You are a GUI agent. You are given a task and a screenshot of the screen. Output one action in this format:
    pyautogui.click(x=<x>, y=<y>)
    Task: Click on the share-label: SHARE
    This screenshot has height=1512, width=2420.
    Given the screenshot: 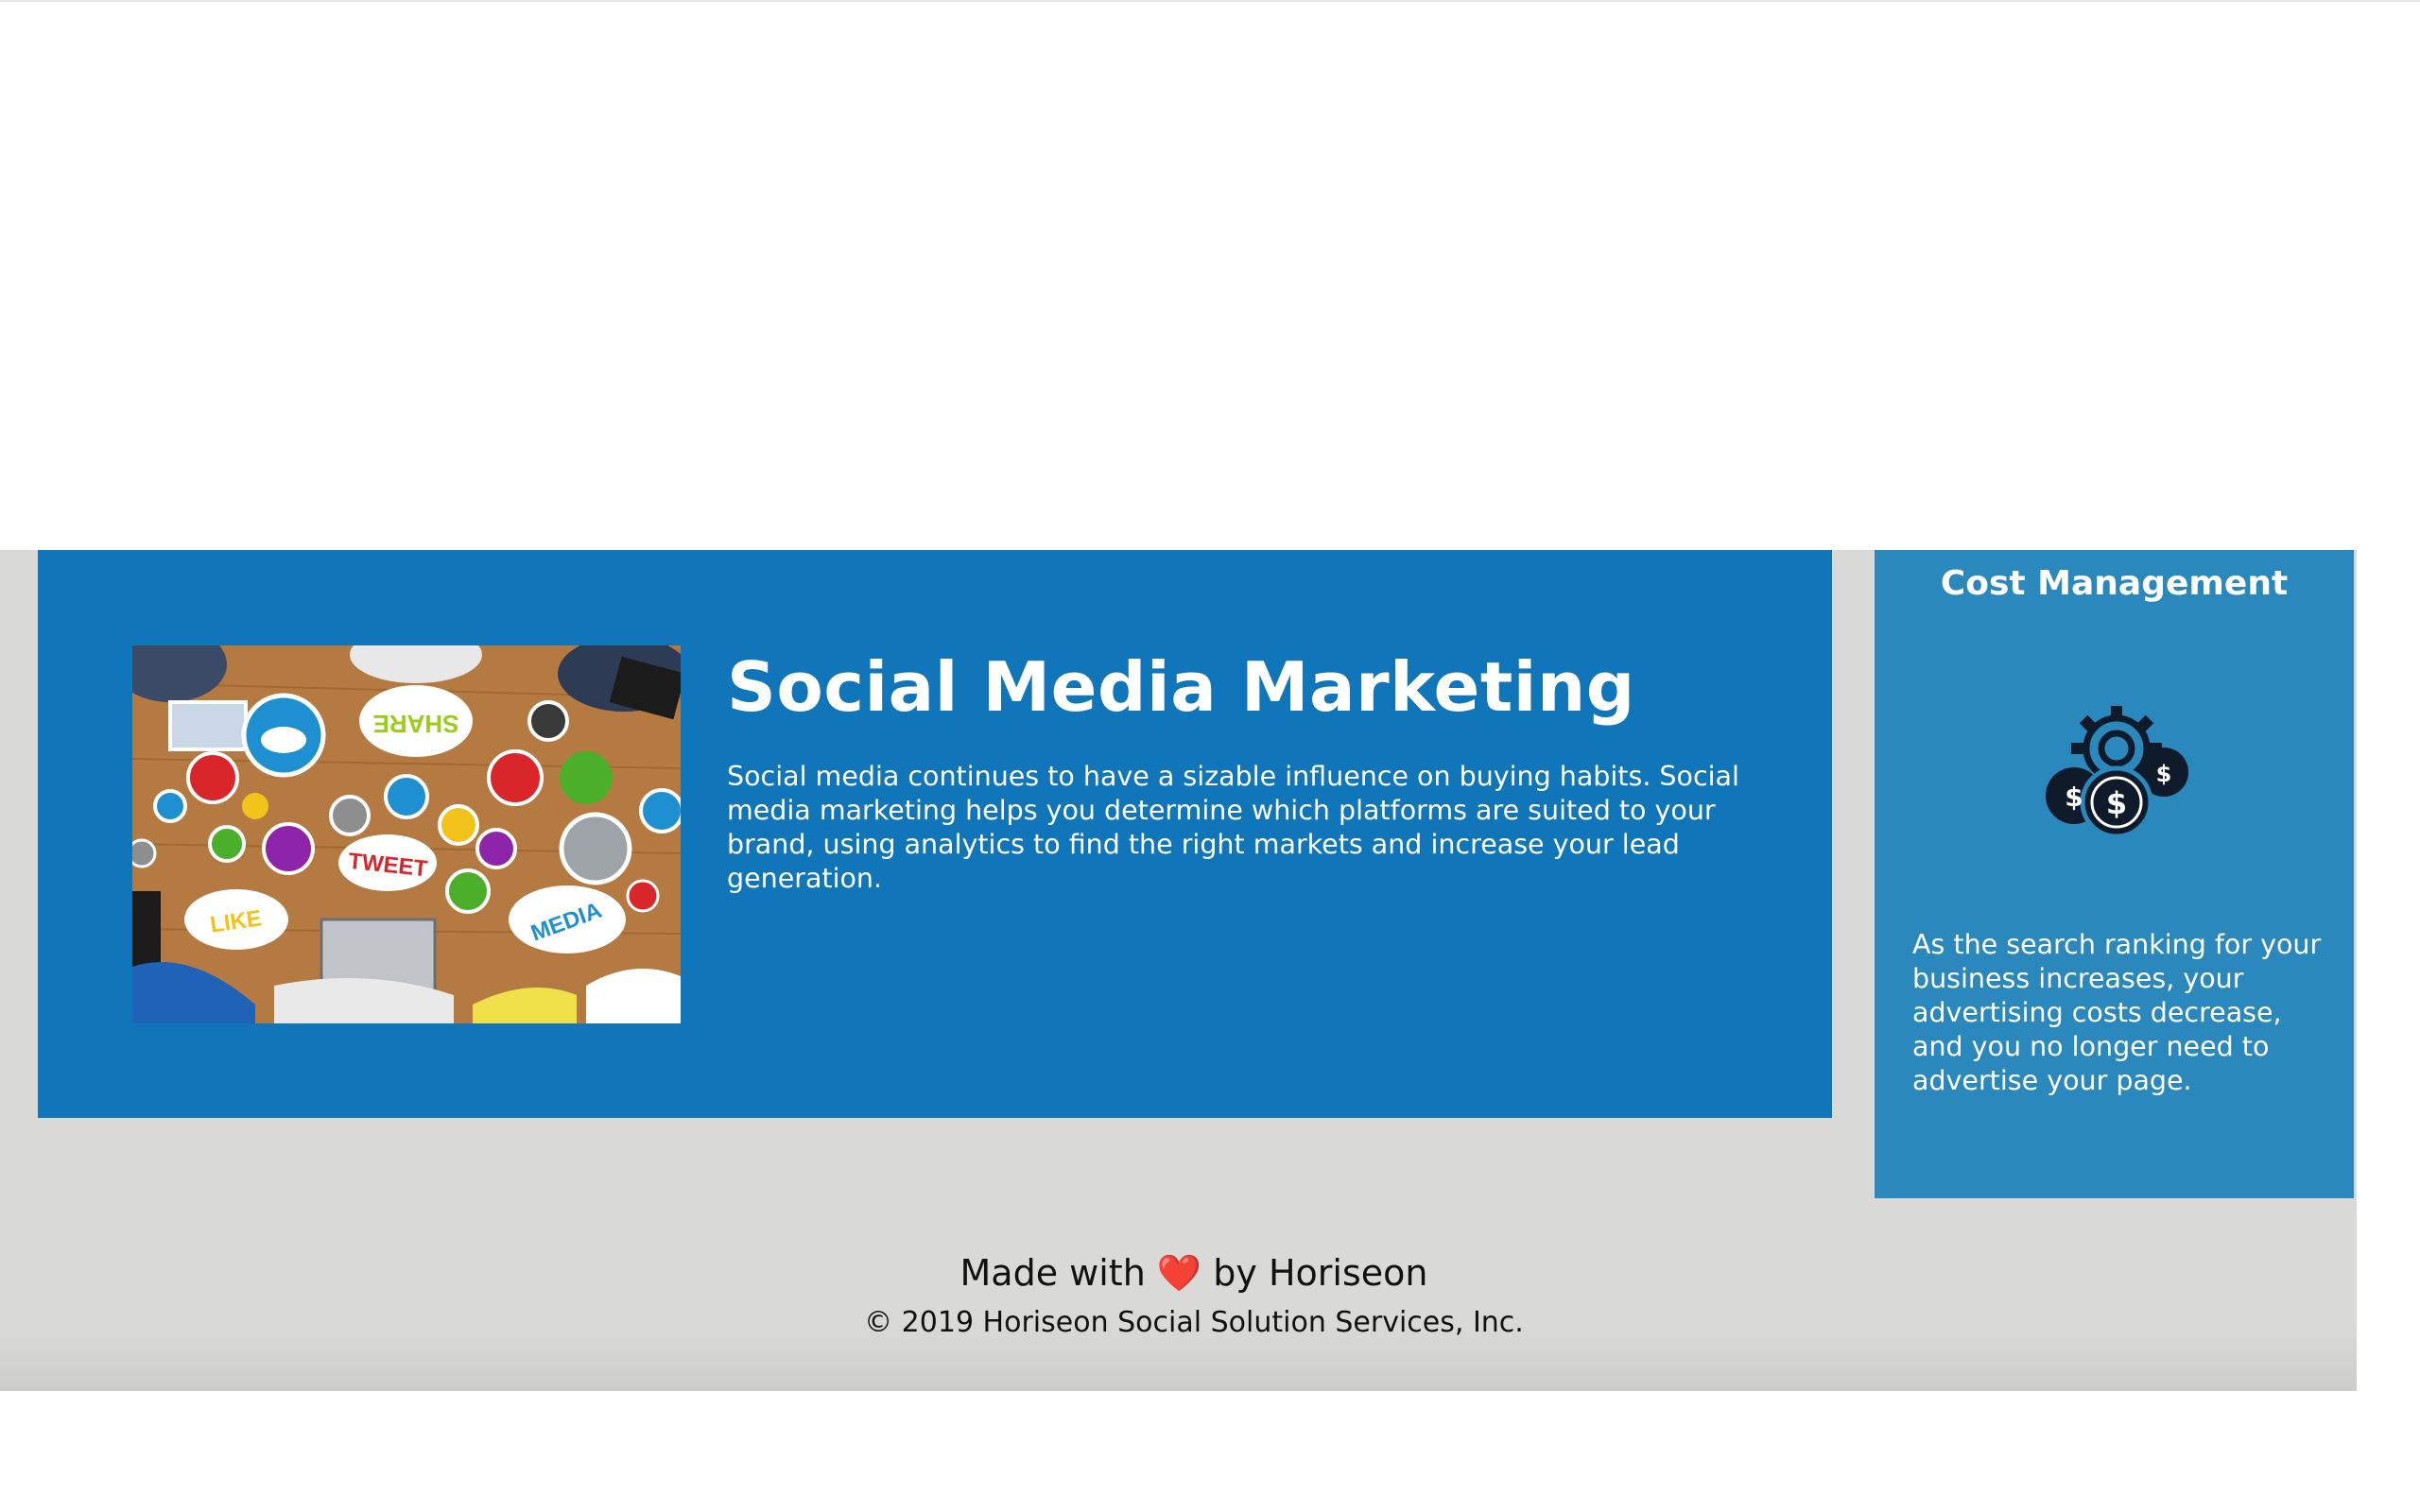 What is the action you would take?
    pyautogui.click(x=415, y=724)
    